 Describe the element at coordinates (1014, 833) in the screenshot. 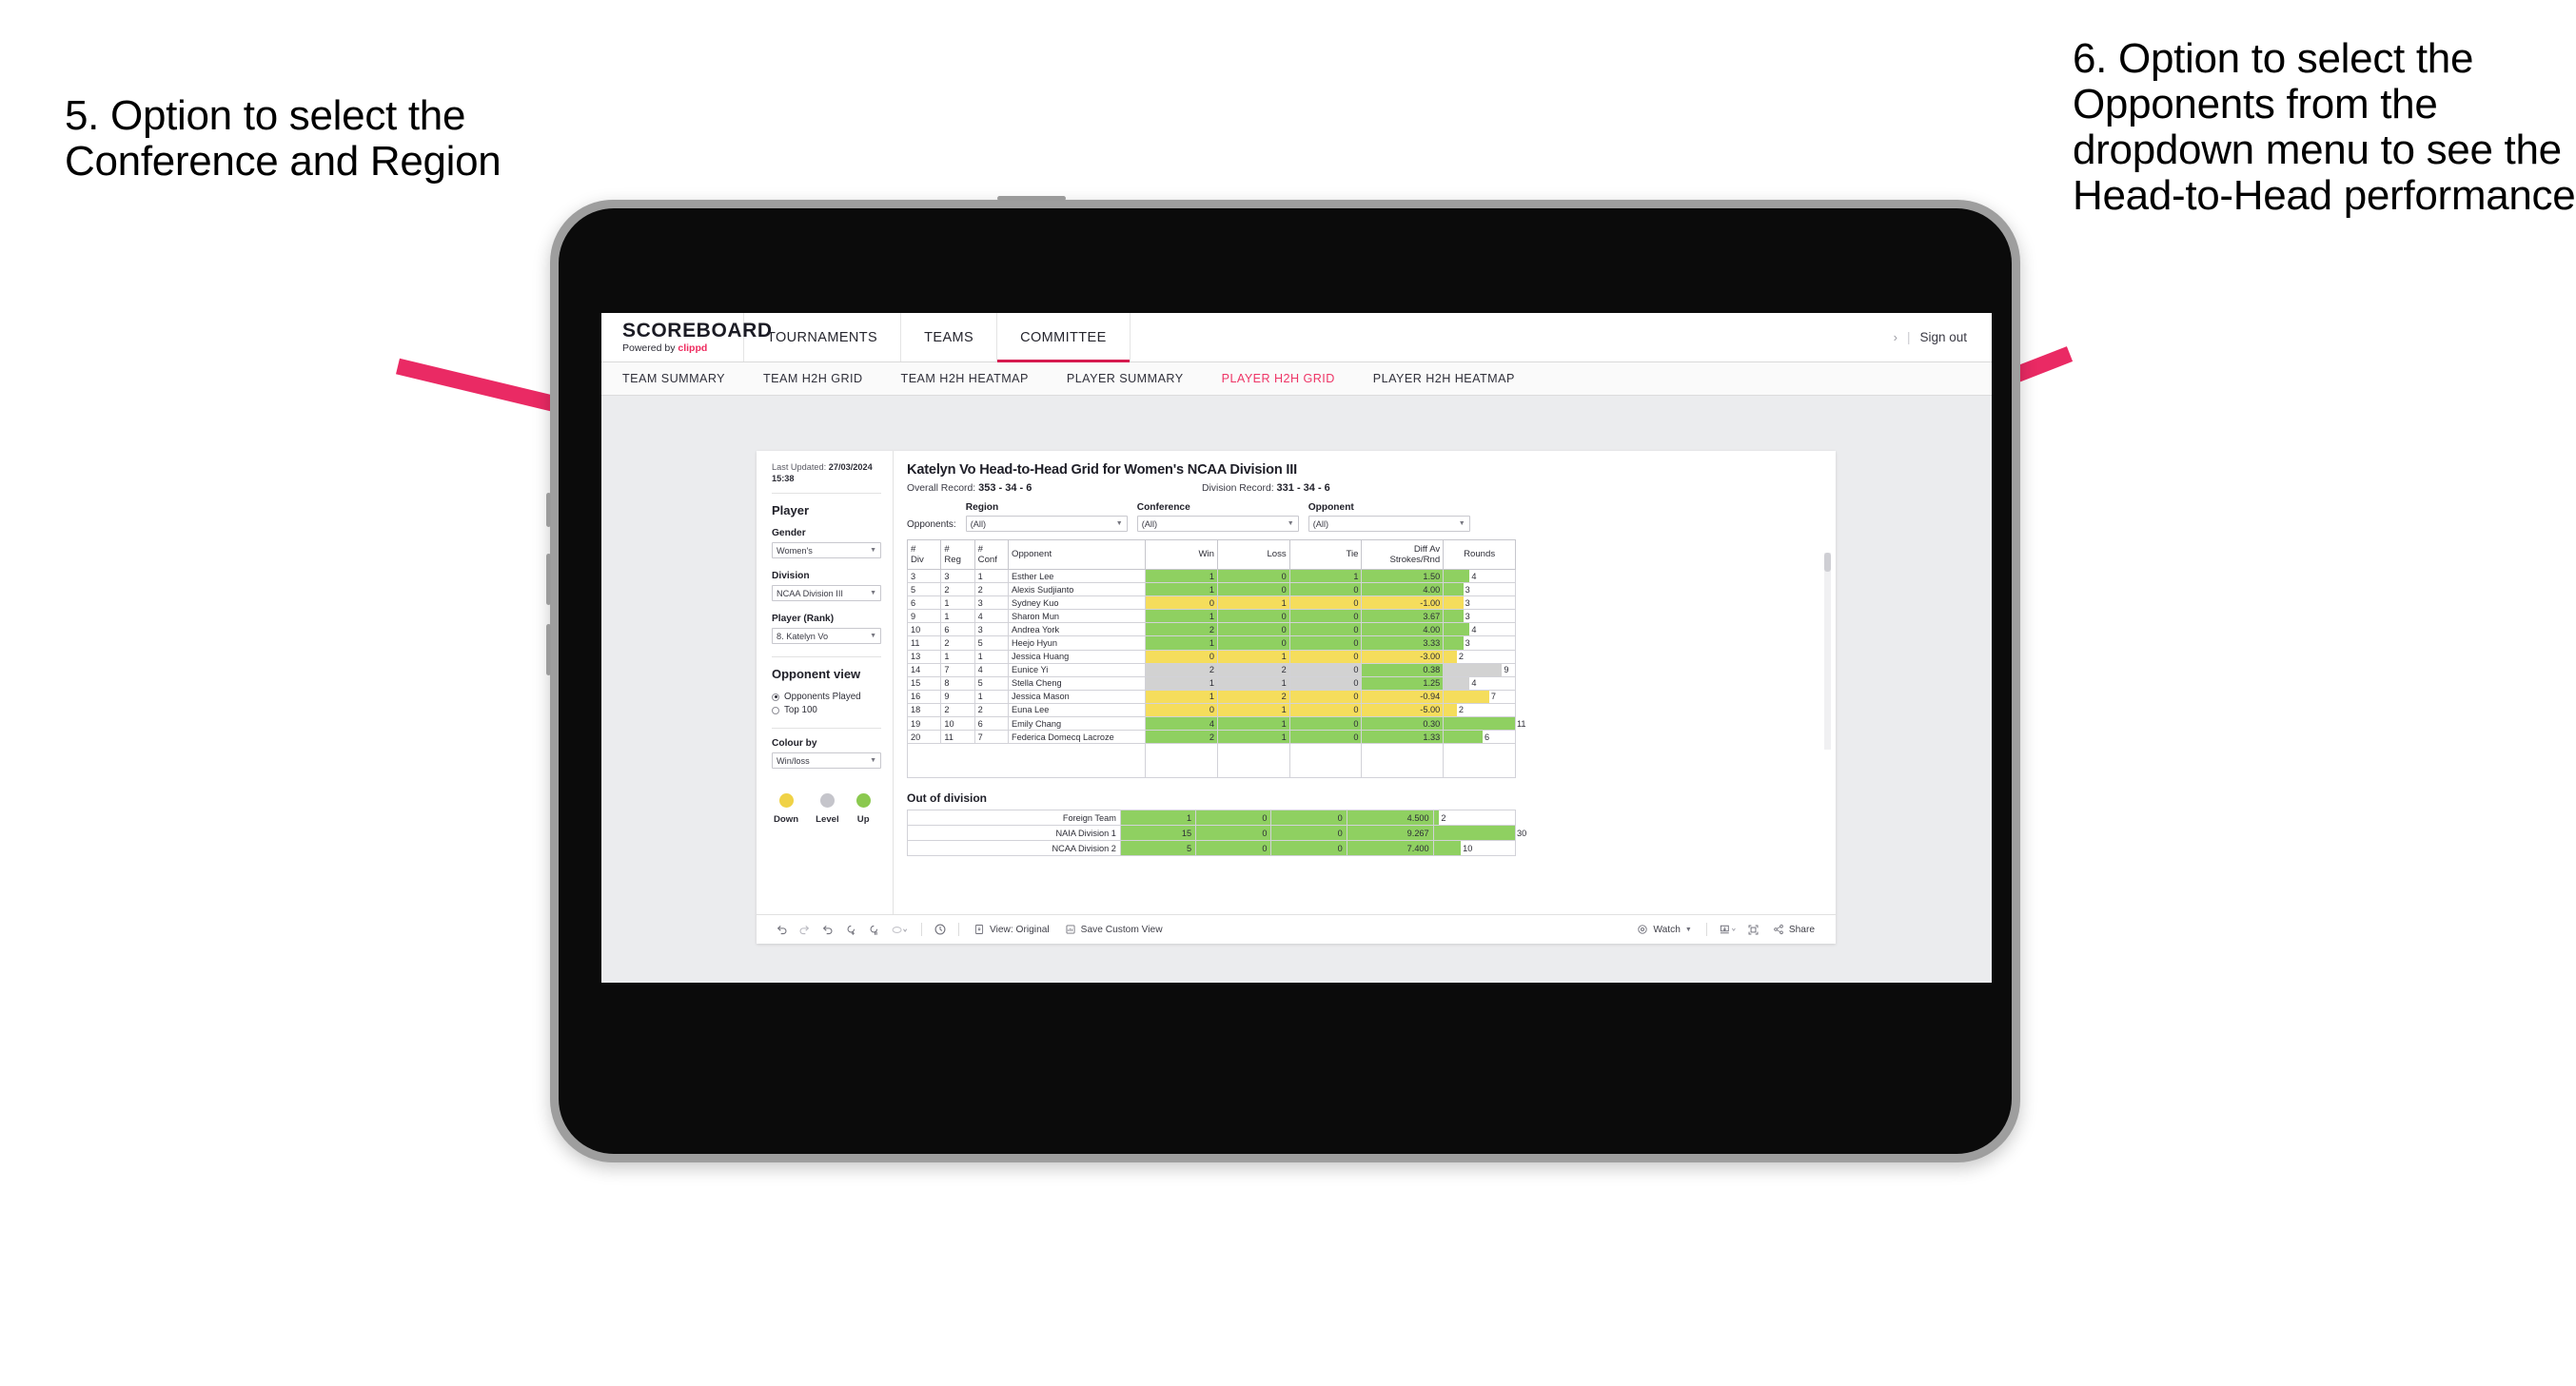

I see `cell-ood-name: NAIA Division 1` at that location.